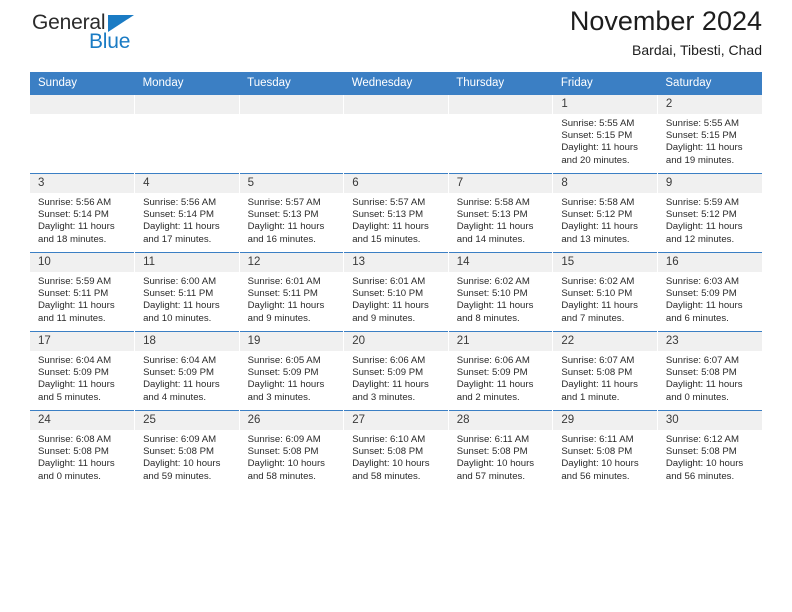 This screenshot has width=792, height=612. Describe the element at coordinates (396, 183) in the screenshot. I see `day-number: 6` at that location.